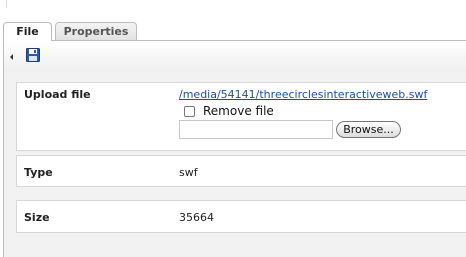 This screenshot has width=466, height=257. Describe the element at coordinates (189, 111) in the screenshot. I see `remove-file-checkbox` at that location.